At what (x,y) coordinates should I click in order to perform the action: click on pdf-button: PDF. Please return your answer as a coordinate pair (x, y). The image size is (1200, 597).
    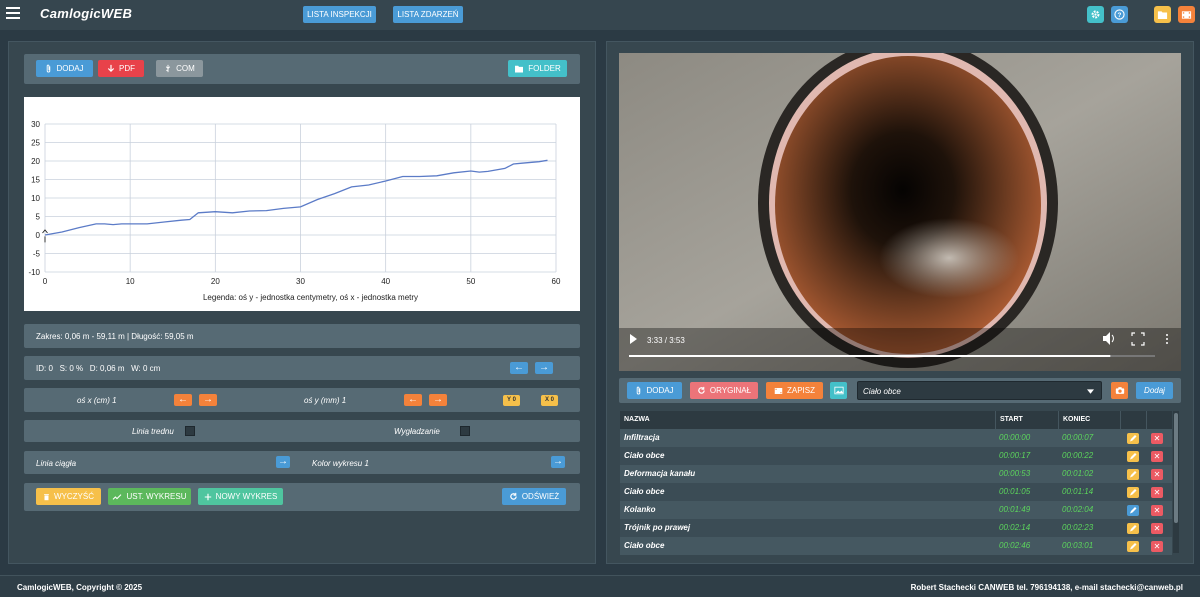
    Looking at the image, I should click on (121, 68).